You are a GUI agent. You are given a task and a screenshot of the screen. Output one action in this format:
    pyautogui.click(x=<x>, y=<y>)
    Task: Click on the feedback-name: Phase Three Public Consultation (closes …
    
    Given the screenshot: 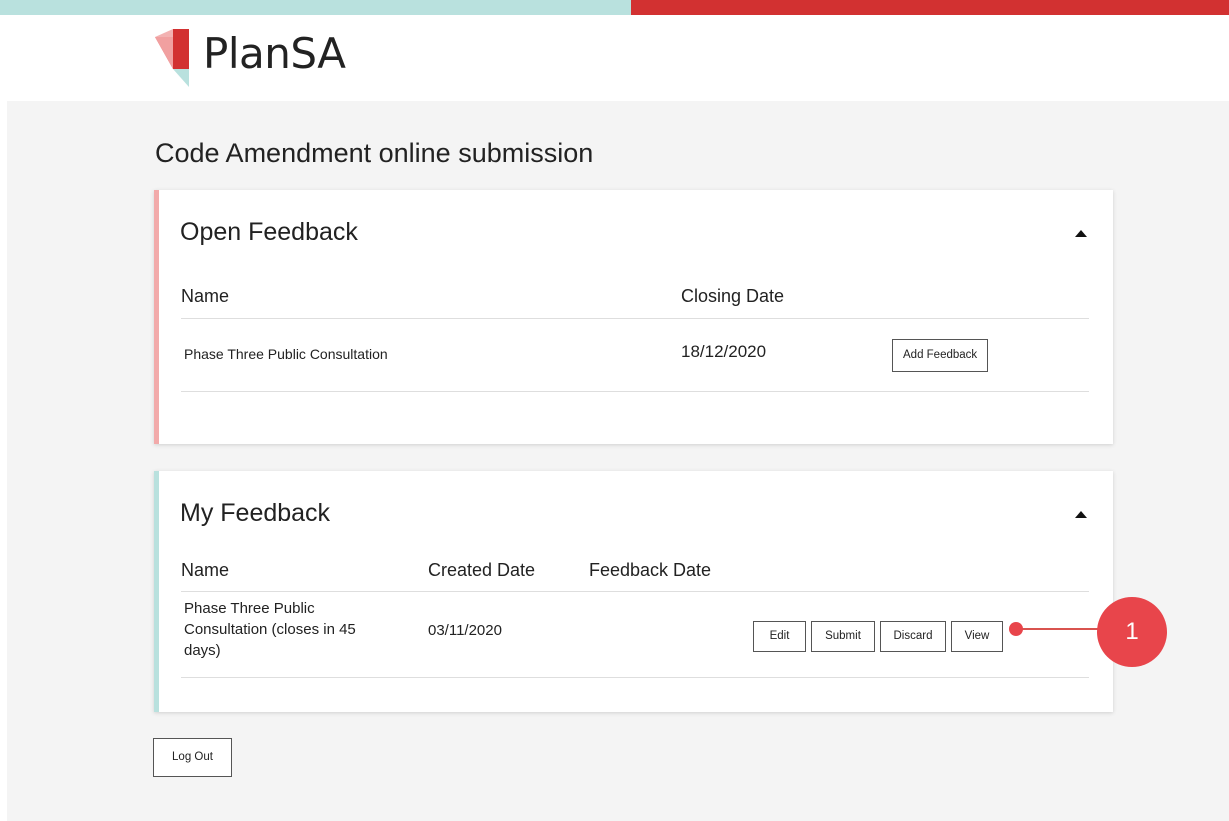 What is the action you would take?
    pyautogui.click(x=270, y=629)
    